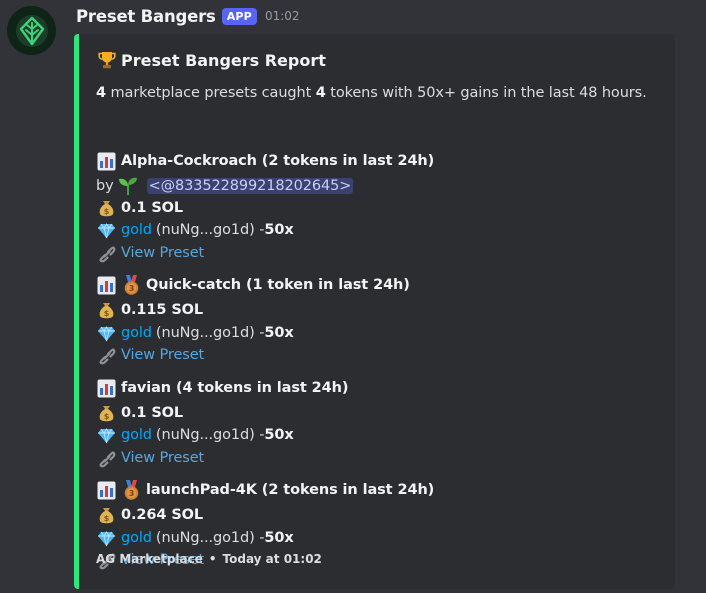 This screenshot has height=593, width=706. Describe the element at coordinates (101, 93) in the screenshot. I see `preset-count: 4` at that location.